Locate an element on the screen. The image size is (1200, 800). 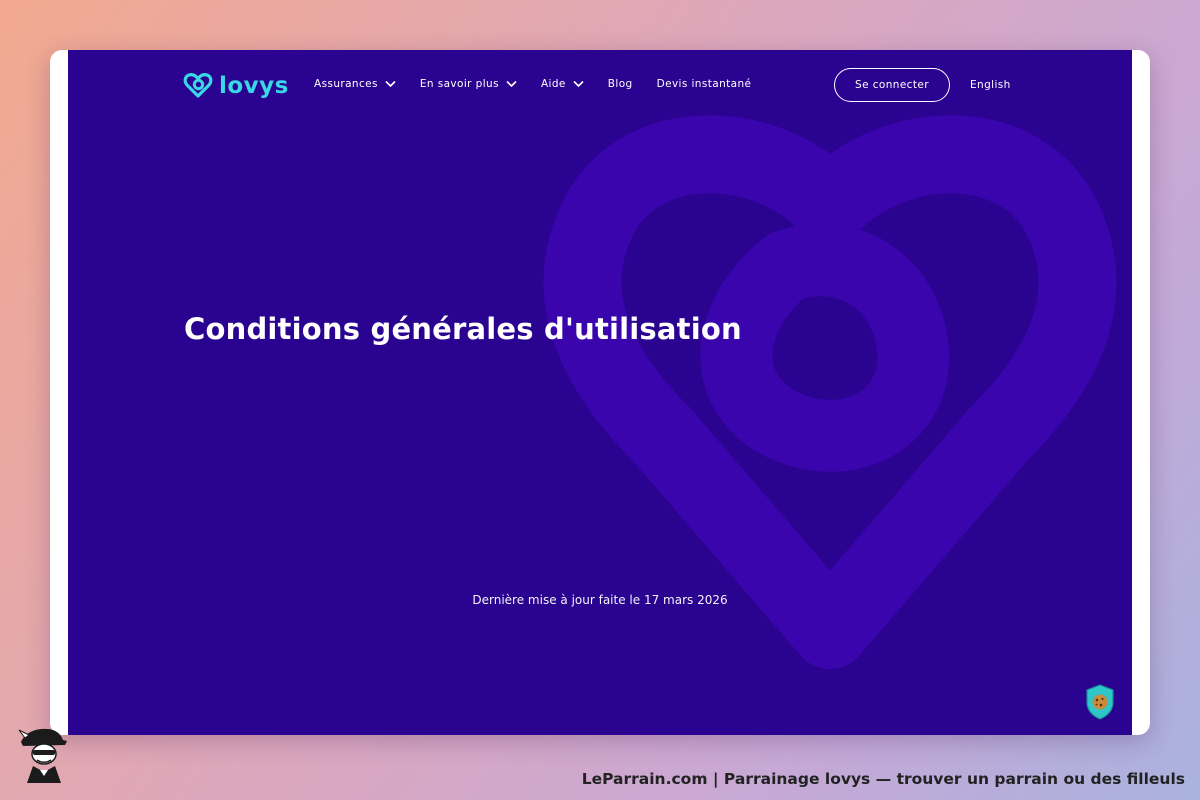
nav-item-devis-instantane: Devis instantané is located at coordinates (704, 84).